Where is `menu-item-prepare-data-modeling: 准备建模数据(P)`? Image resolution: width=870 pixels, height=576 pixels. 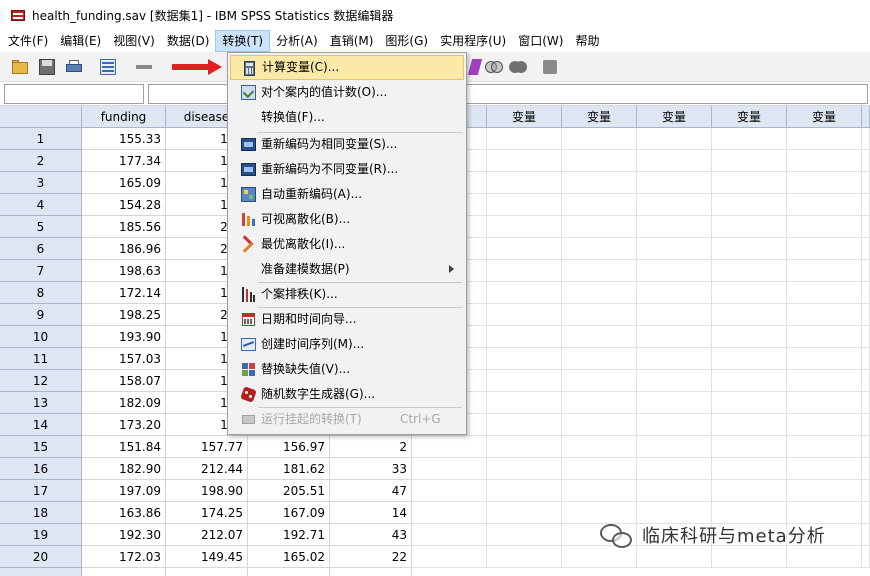 menu-item-prepare-data-modeling: 准备建模数据(P) is located at coordinates (347, 269).